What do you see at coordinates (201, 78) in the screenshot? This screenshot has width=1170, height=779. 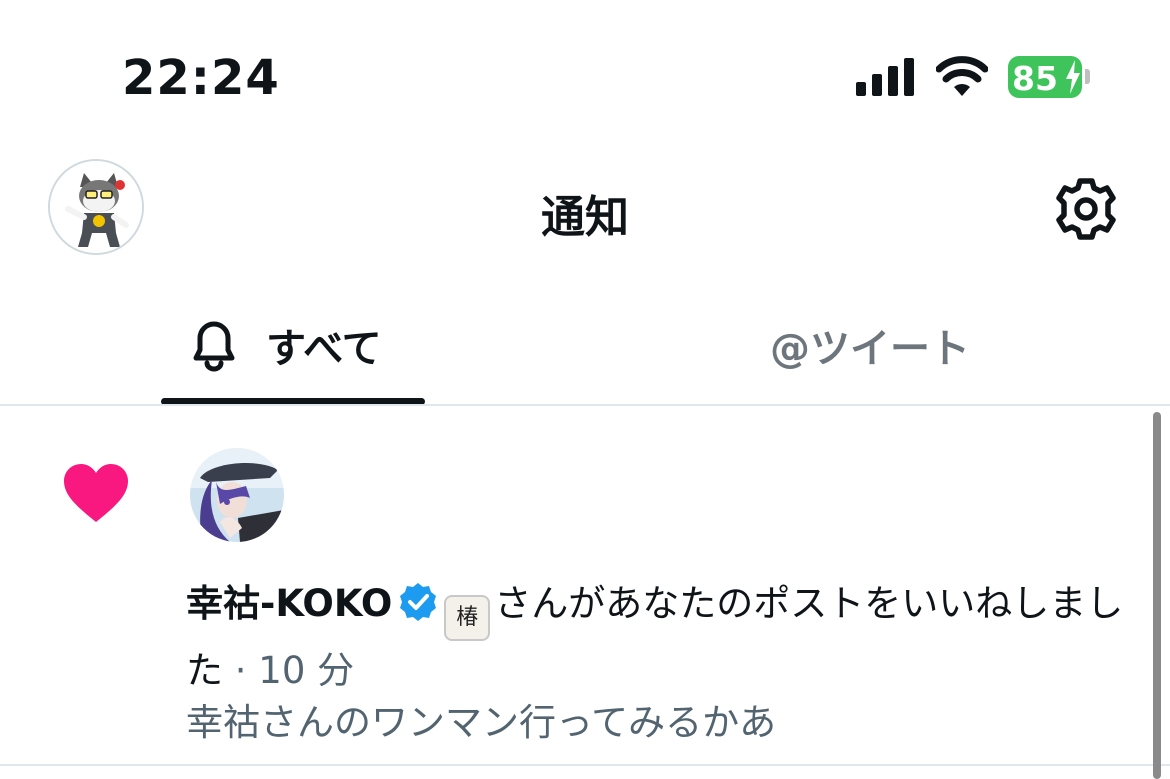 I see `status-time: 22:24` at bounding box center [201, 78].